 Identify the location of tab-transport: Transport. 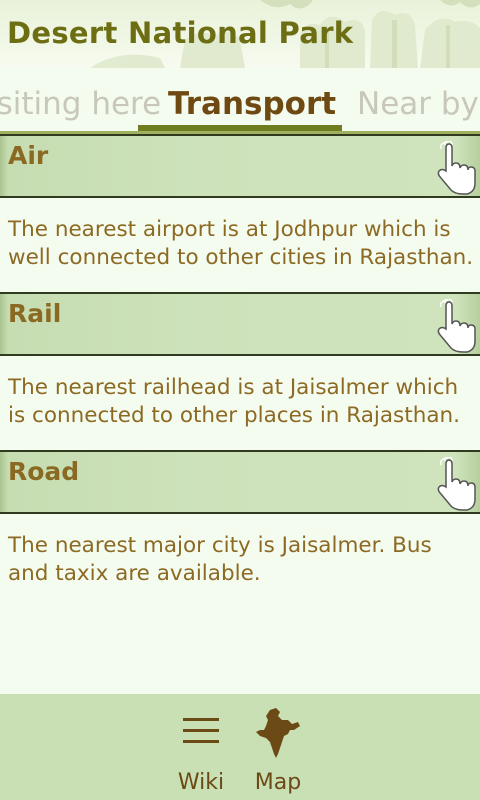
(252, 104).